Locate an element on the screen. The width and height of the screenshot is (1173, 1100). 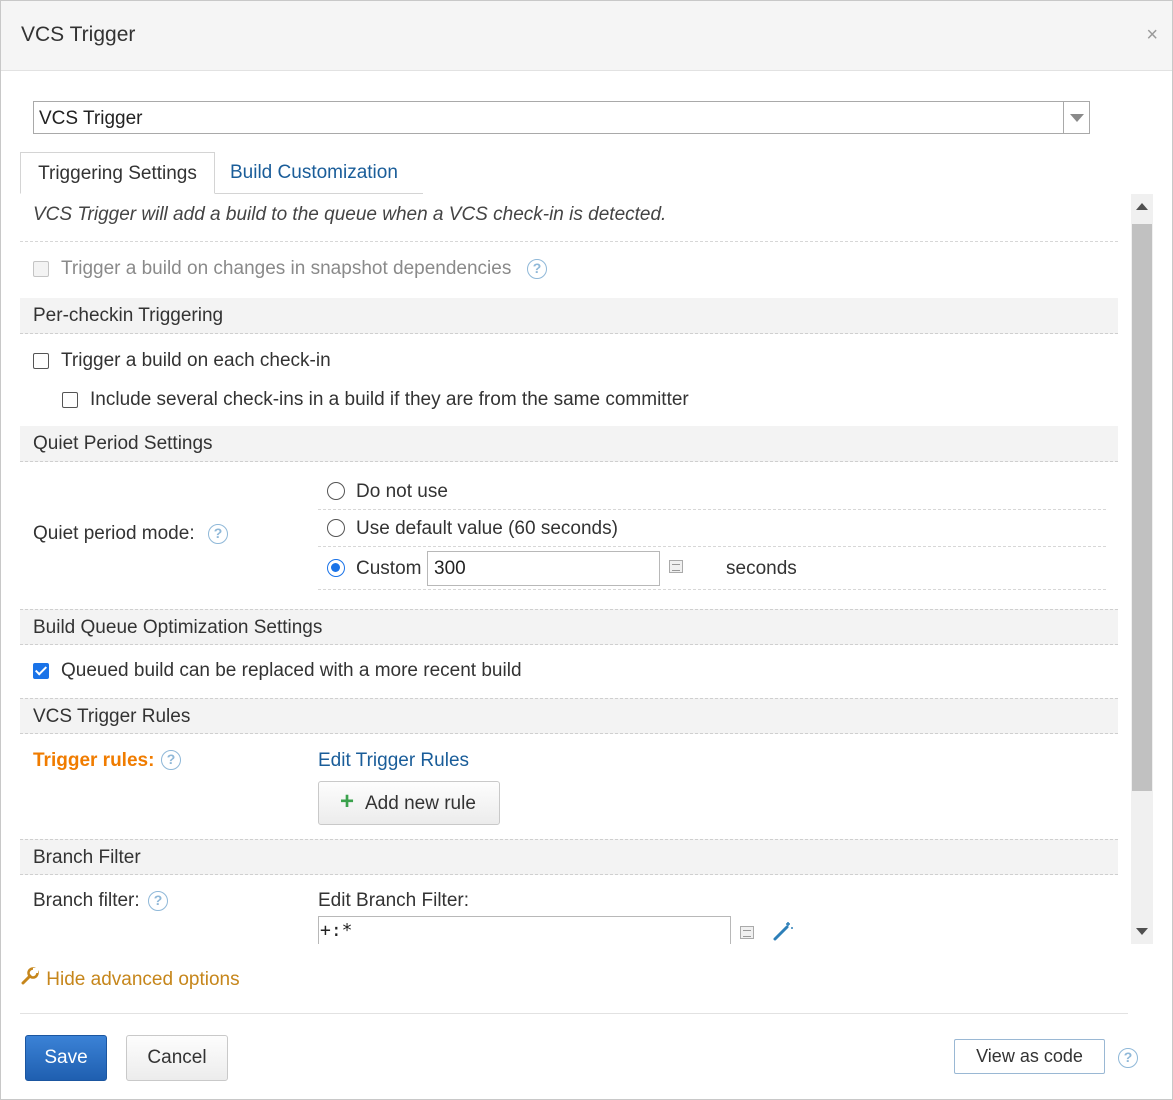
plus-icon: + is located at coordinates (347, 802).